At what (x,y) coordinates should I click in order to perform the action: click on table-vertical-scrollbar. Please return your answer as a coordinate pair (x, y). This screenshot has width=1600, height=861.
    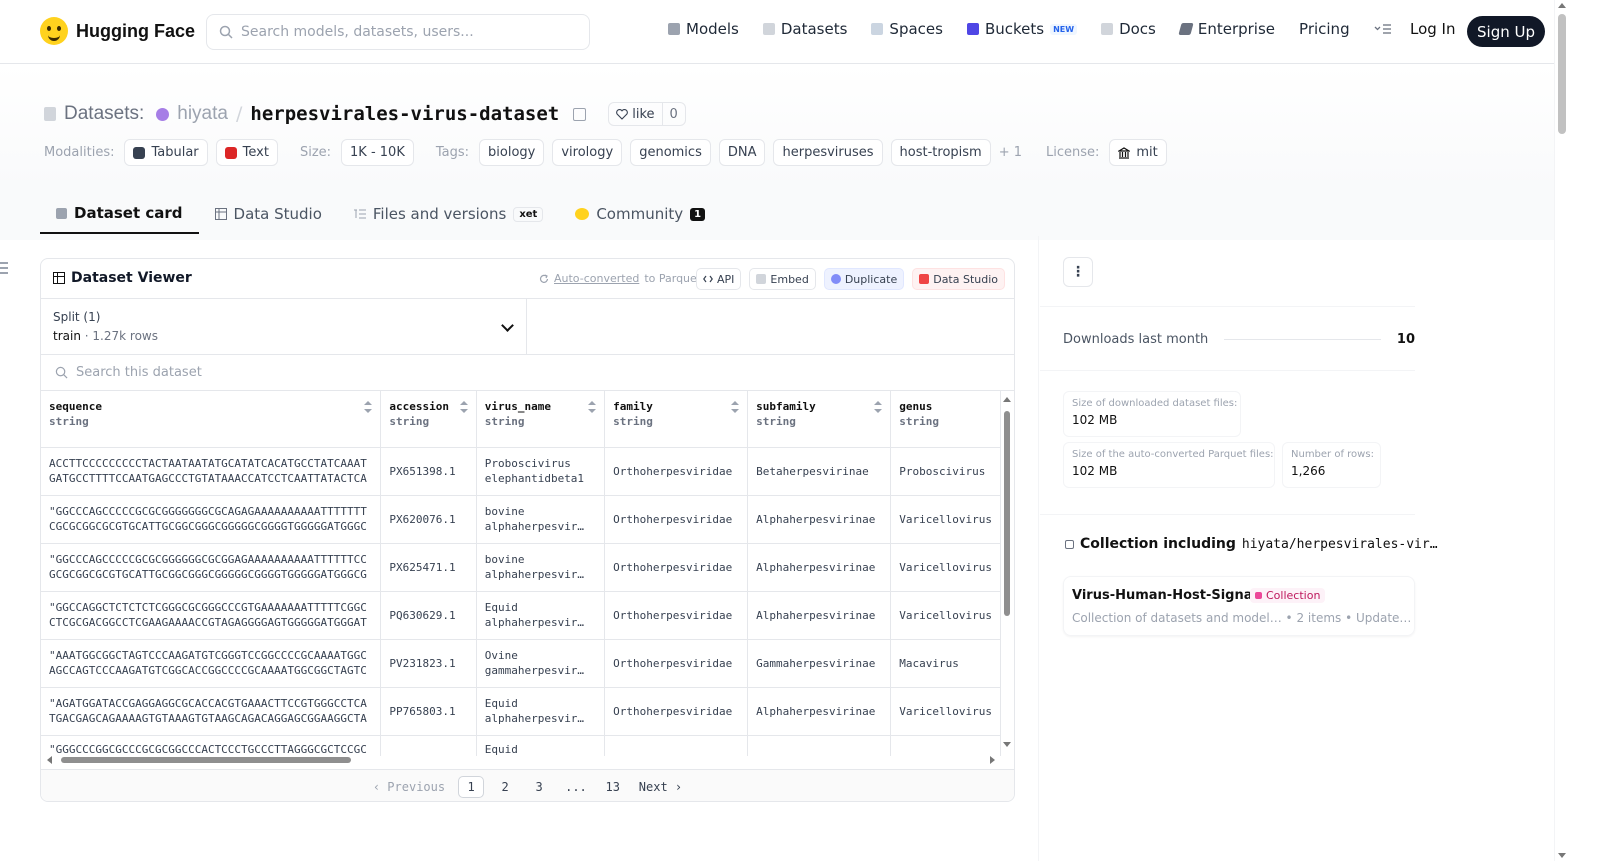
    Looking at the image, I should click on (1007, 572).